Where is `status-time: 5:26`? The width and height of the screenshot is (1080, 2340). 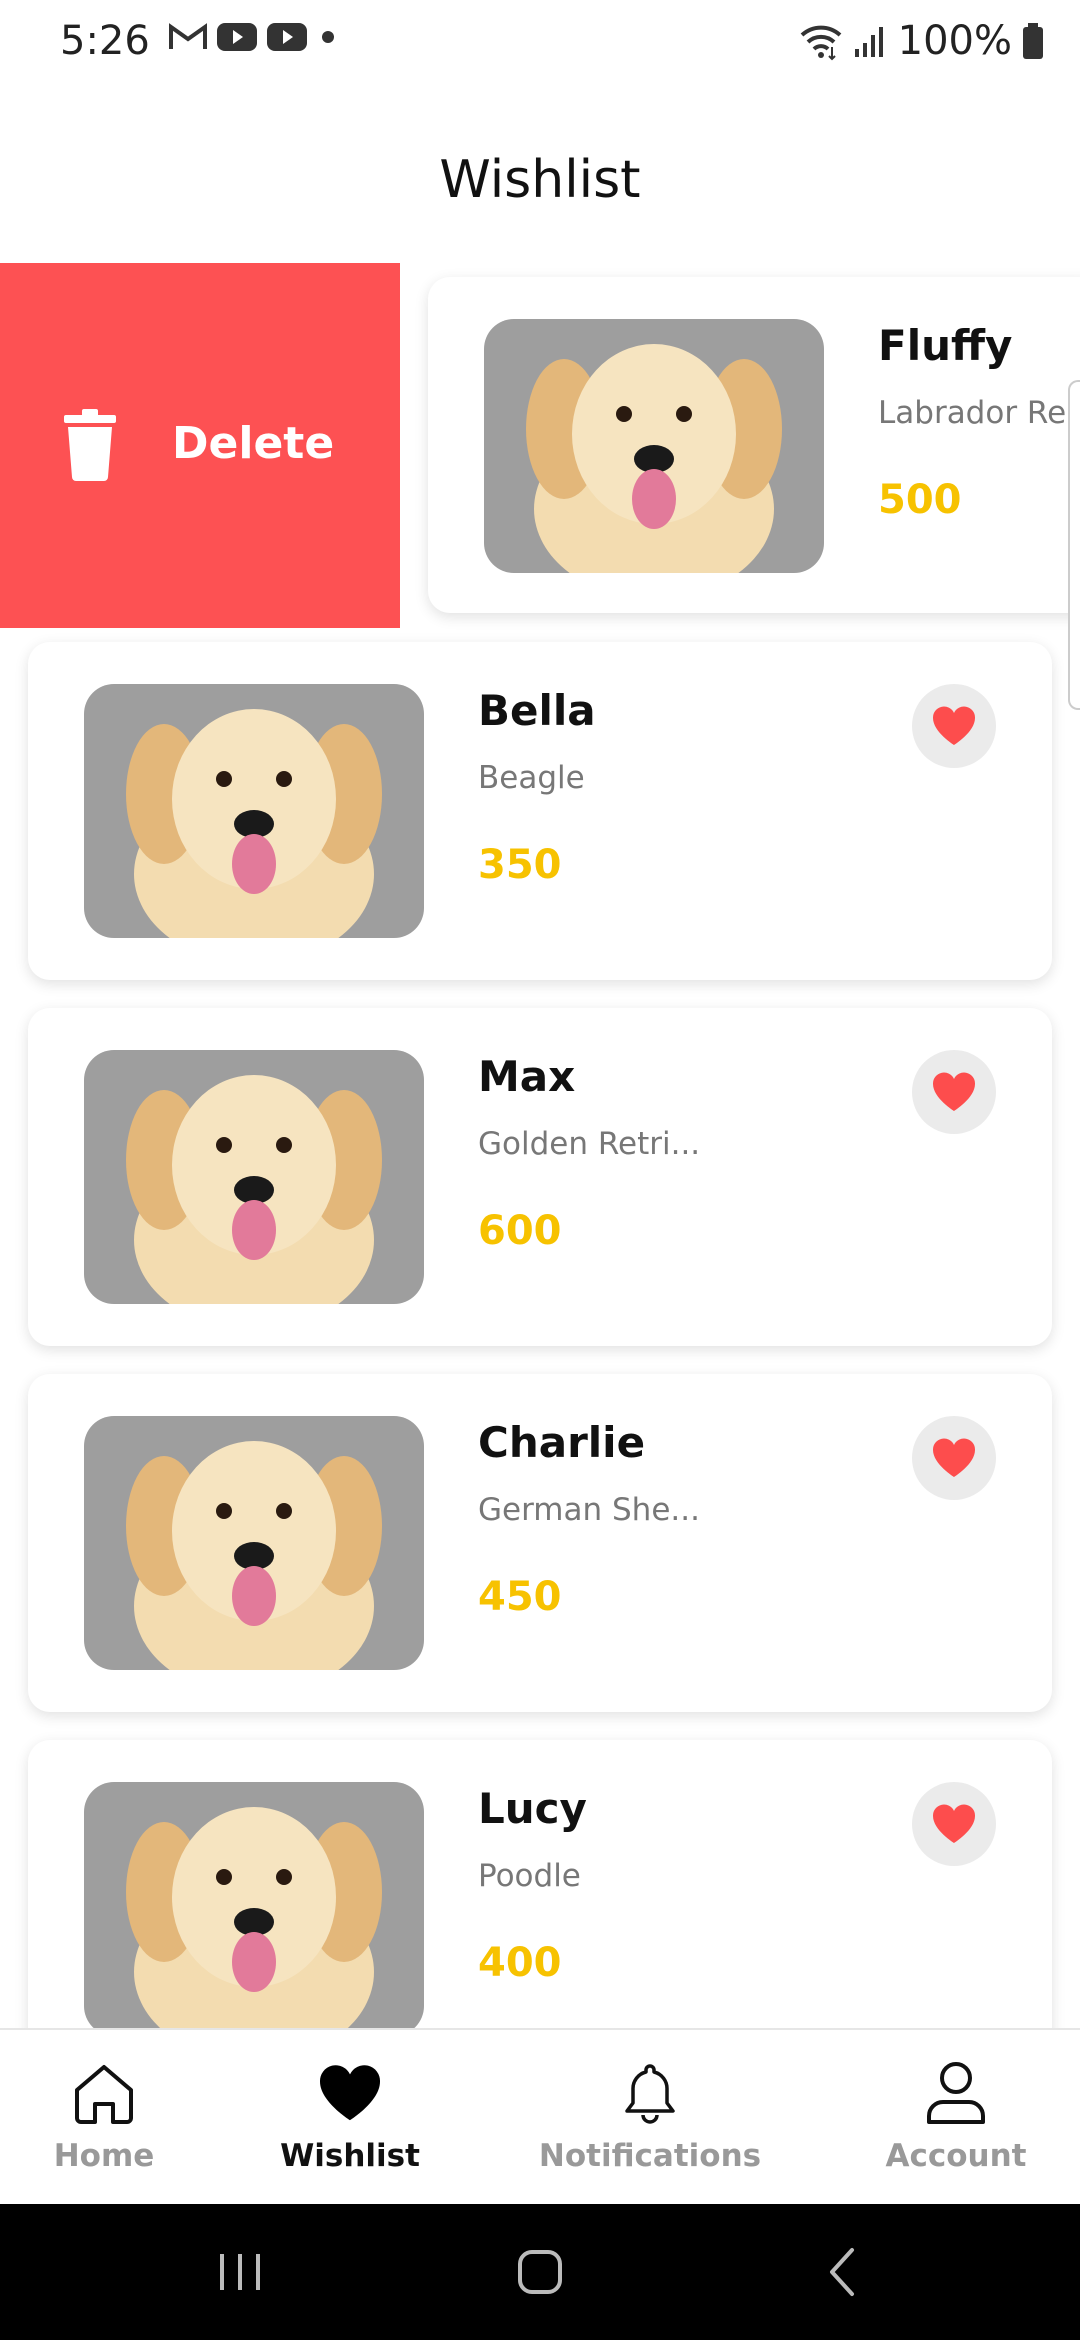 status-time: 5:26 is located at coordinates (105, 41).